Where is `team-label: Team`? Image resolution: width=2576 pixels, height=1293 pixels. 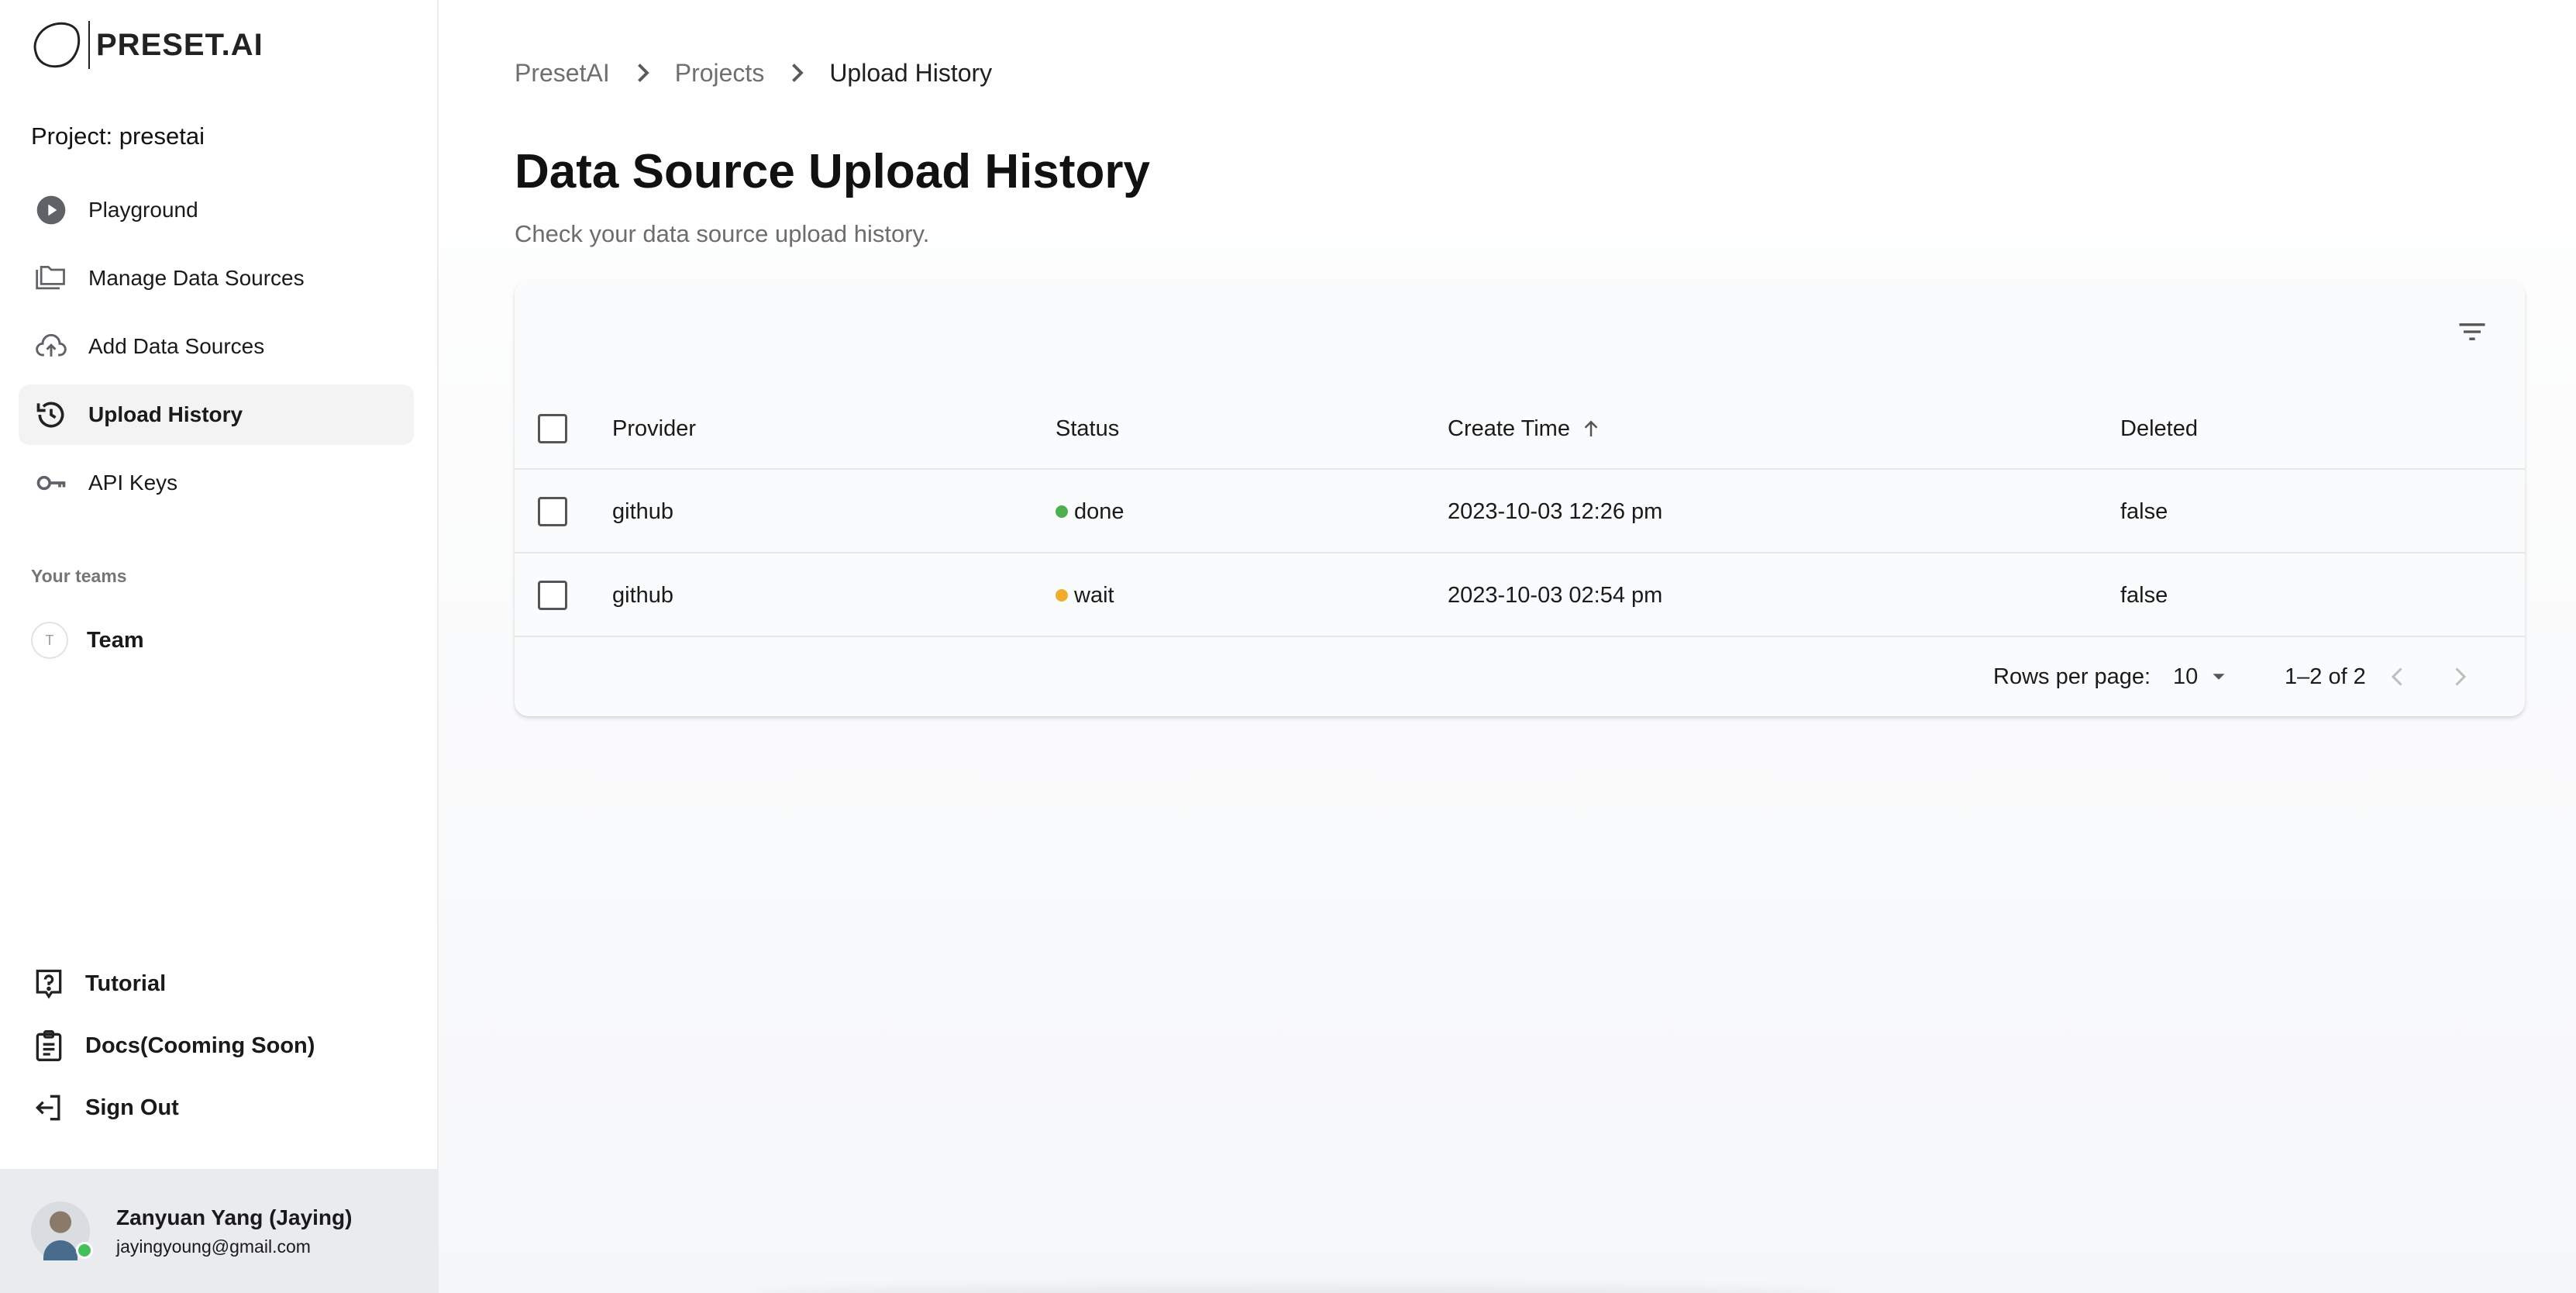
team-label: Team is located at coordinates (115, 640).